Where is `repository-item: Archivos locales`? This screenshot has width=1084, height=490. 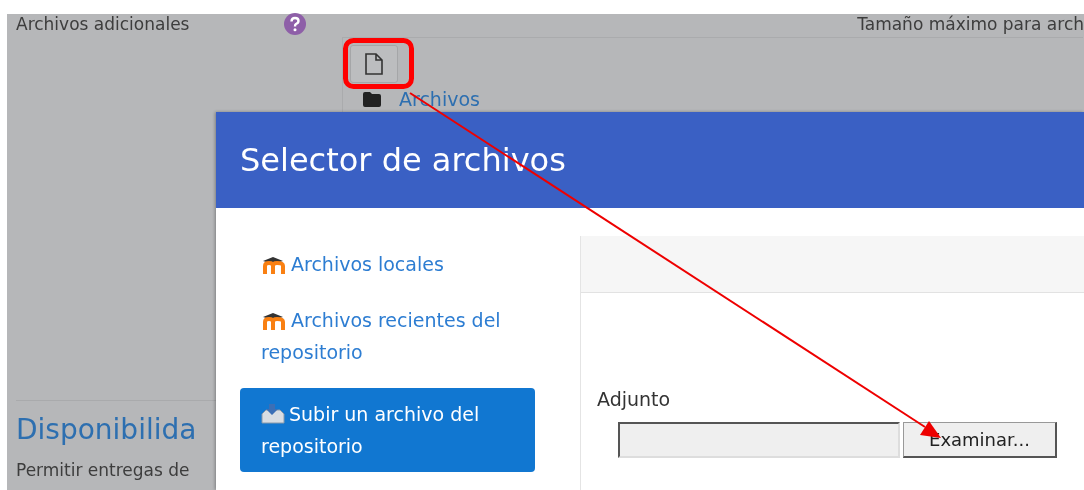 repository-item: Archivos locales is located at coordinates (387, 265).